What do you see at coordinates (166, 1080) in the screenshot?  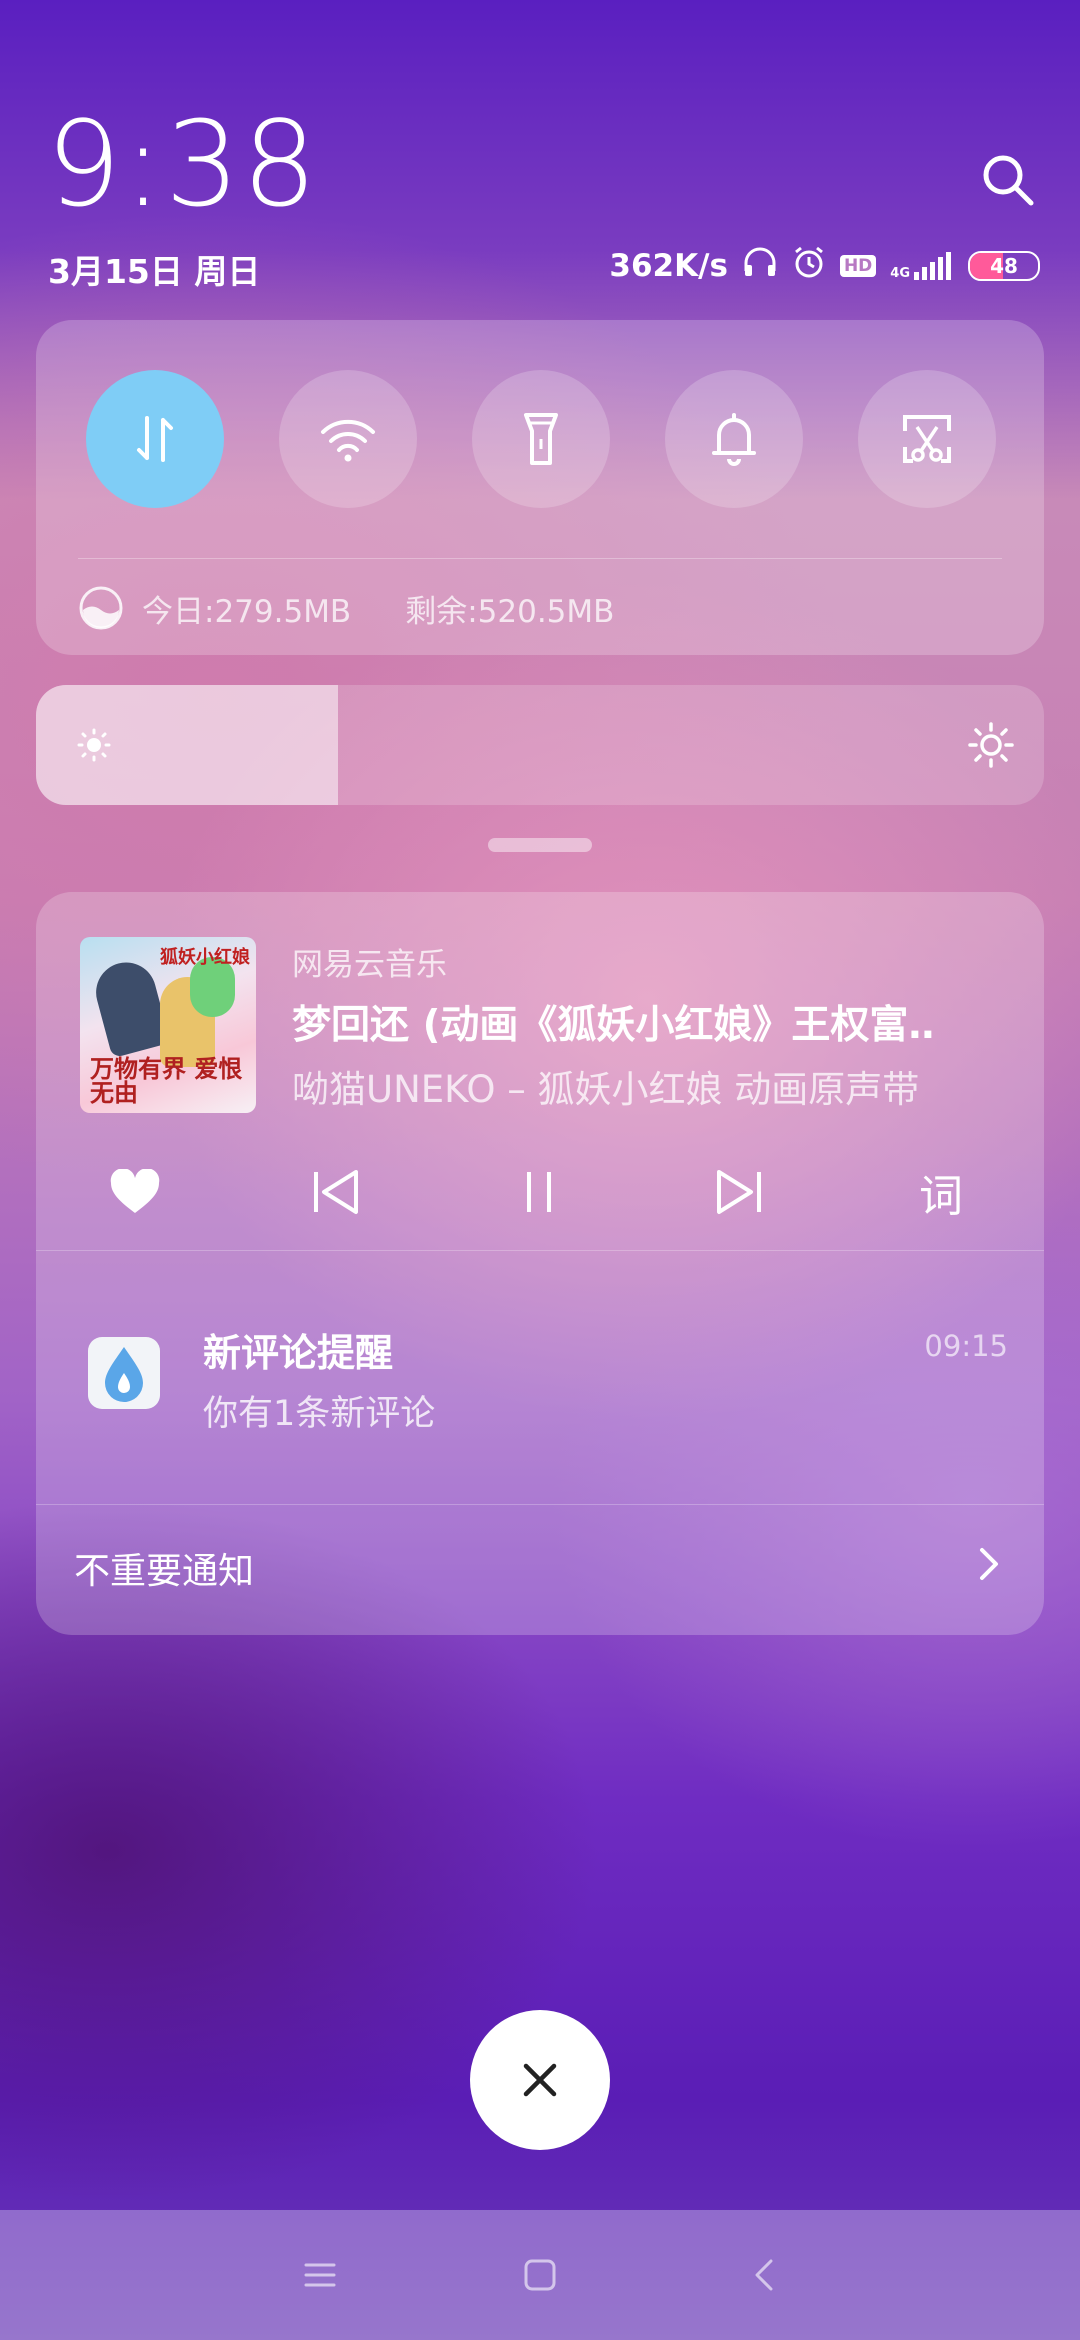 I see `album-text: 万物有界 爱恨无由` at bounding box center [166, 1080].